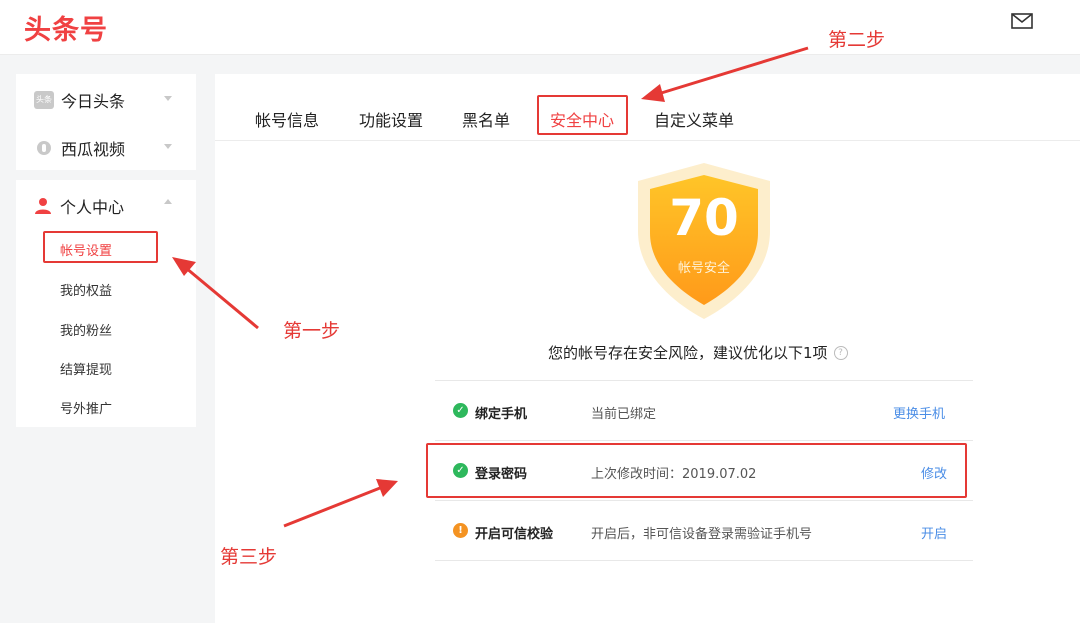 The image size is (1080, 623). I want to click on annotation-step3: 第三步, so click(249, 557).